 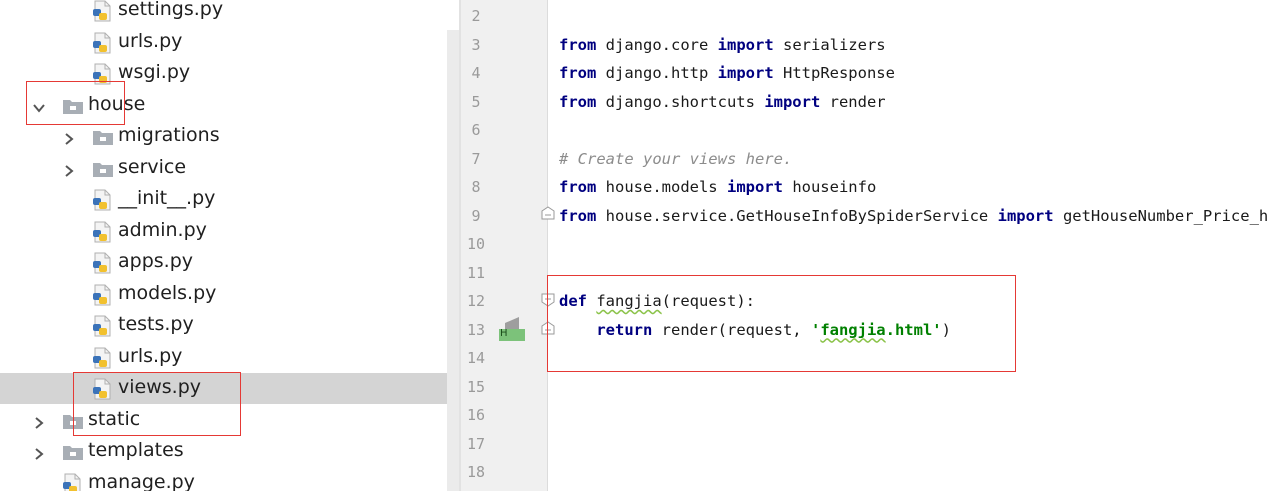 I want to click on code-token: (request):, so click(x=708, y=301).